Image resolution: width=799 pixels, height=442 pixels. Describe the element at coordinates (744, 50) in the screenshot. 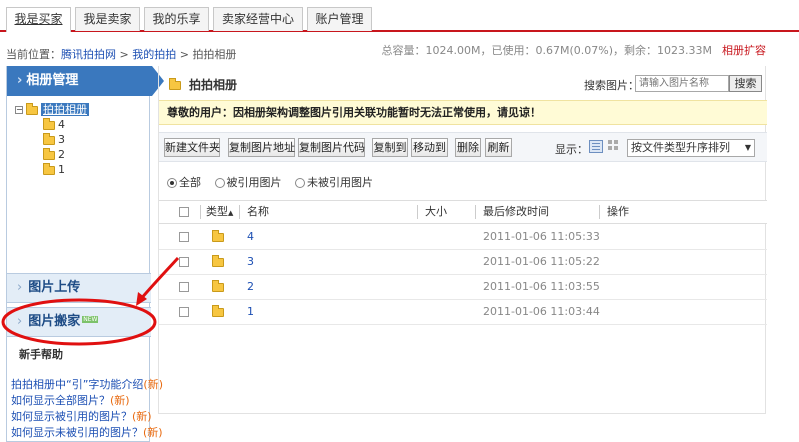

I see `expand-link: 相册扩容` at that location.